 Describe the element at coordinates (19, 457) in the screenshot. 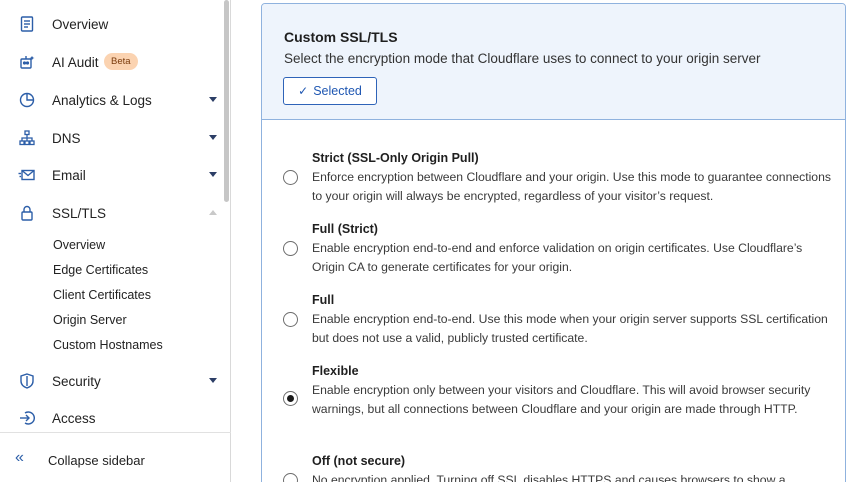

I see `double-chevron-left-icon: «` at that location.